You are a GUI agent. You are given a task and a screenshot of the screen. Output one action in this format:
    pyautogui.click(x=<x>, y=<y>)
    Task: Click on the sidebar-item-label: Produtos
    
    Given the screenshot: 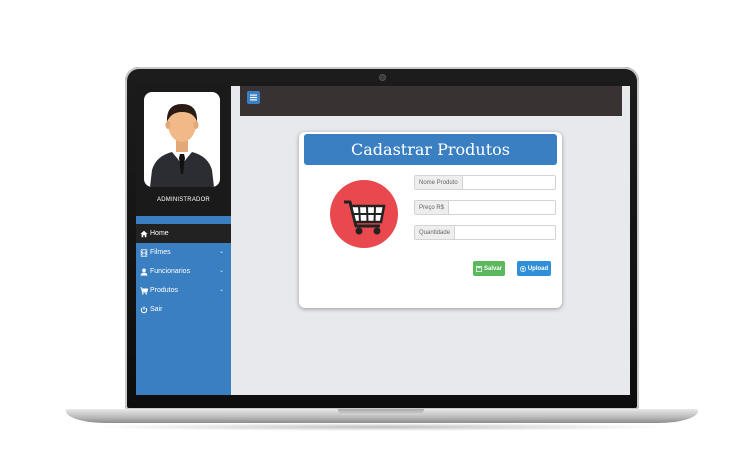 What is the action you would take?
    pyautogui.click(x=164, y=290)
    